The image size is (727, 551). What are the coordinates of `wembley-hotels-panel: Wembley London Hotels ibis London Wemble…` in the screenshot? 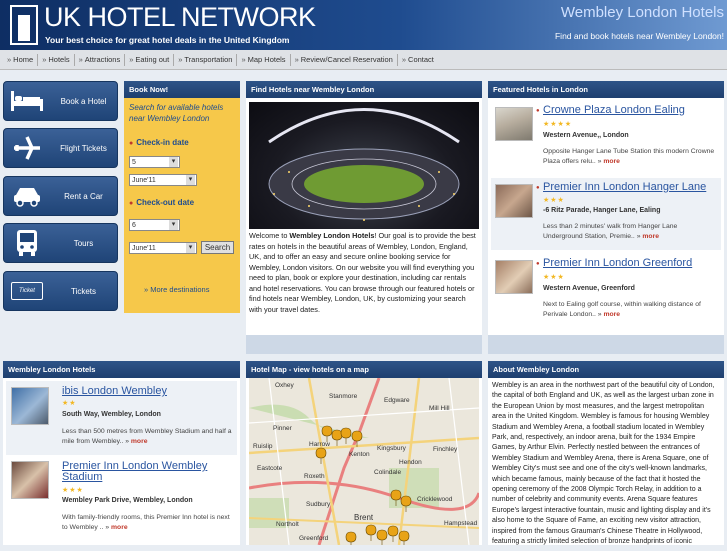 It's located at (121, 453).